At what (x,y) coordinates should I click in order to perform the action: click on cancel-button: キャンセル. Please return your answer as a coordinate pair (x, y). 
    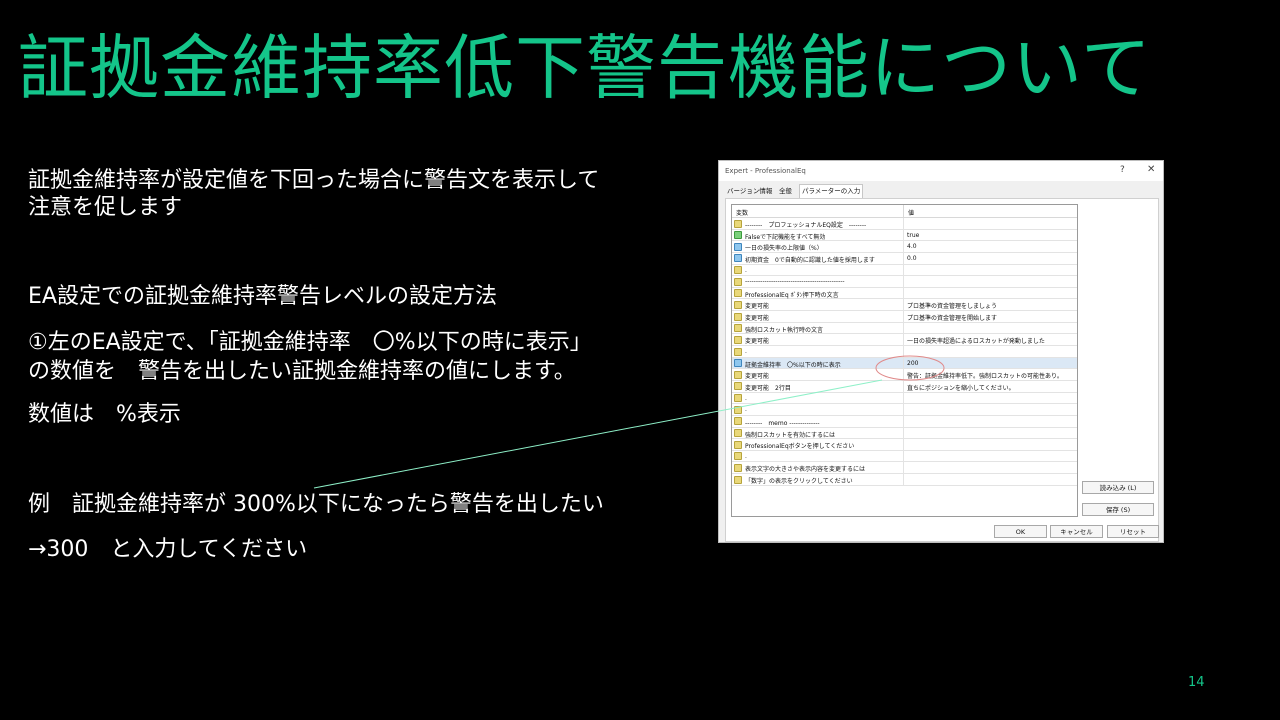
    Looking at the image, I should click on (1076, 531).